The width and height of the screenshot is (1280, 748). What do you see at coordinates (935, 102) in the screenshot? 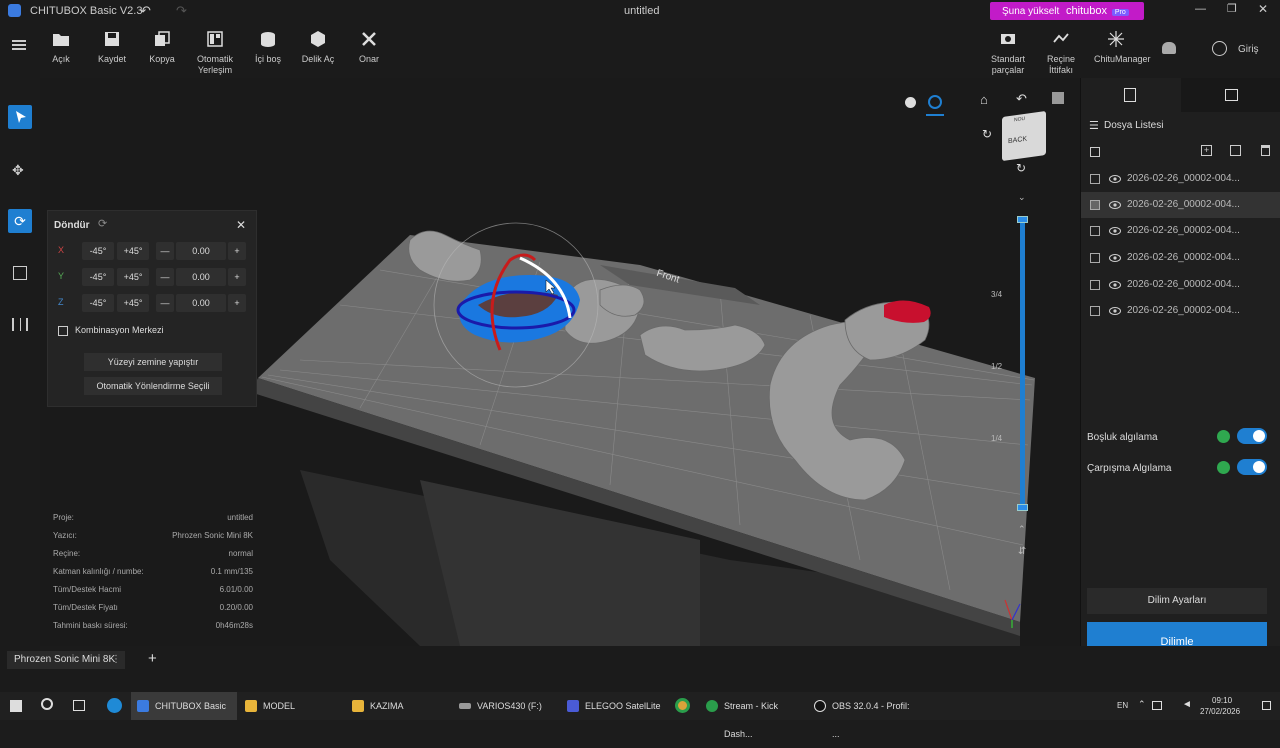
I see `xray-view-icon` at bounding box center [935, 102].